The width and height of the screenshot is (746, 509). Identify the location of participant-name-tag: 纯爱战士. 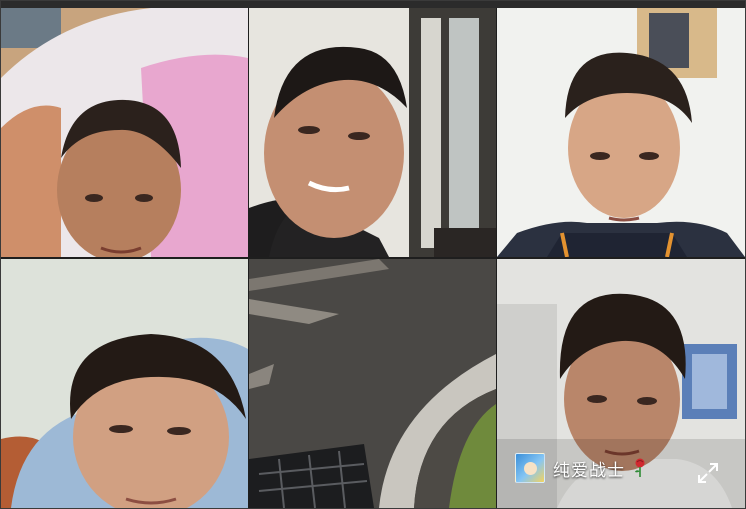
(581, 468).